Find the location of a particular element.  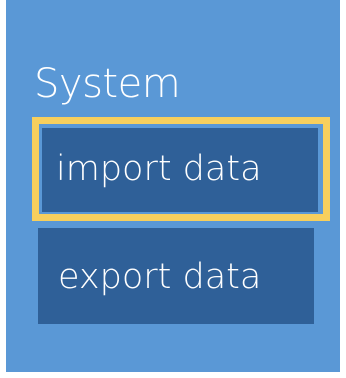

export-data-label: export data is located at coordinates (160, 277).